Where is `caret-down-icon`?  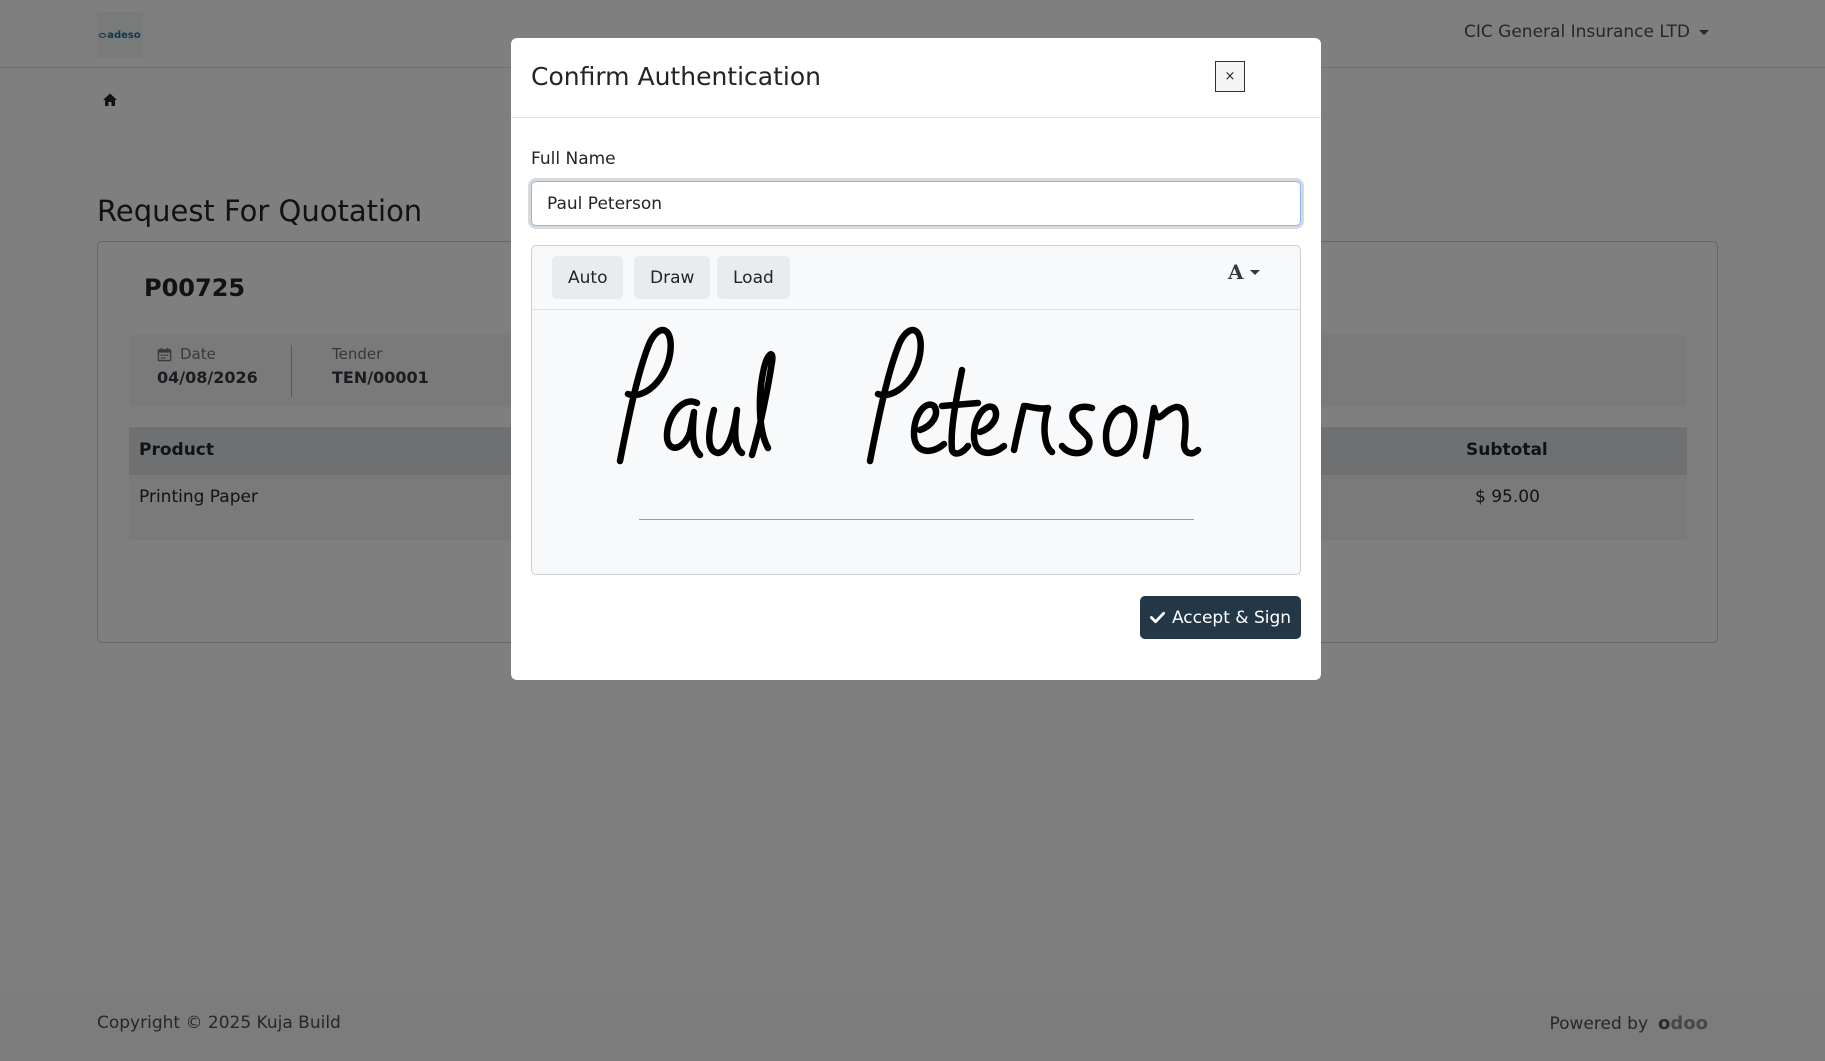
caret-down-icon is located at coordinates (1254, 272).